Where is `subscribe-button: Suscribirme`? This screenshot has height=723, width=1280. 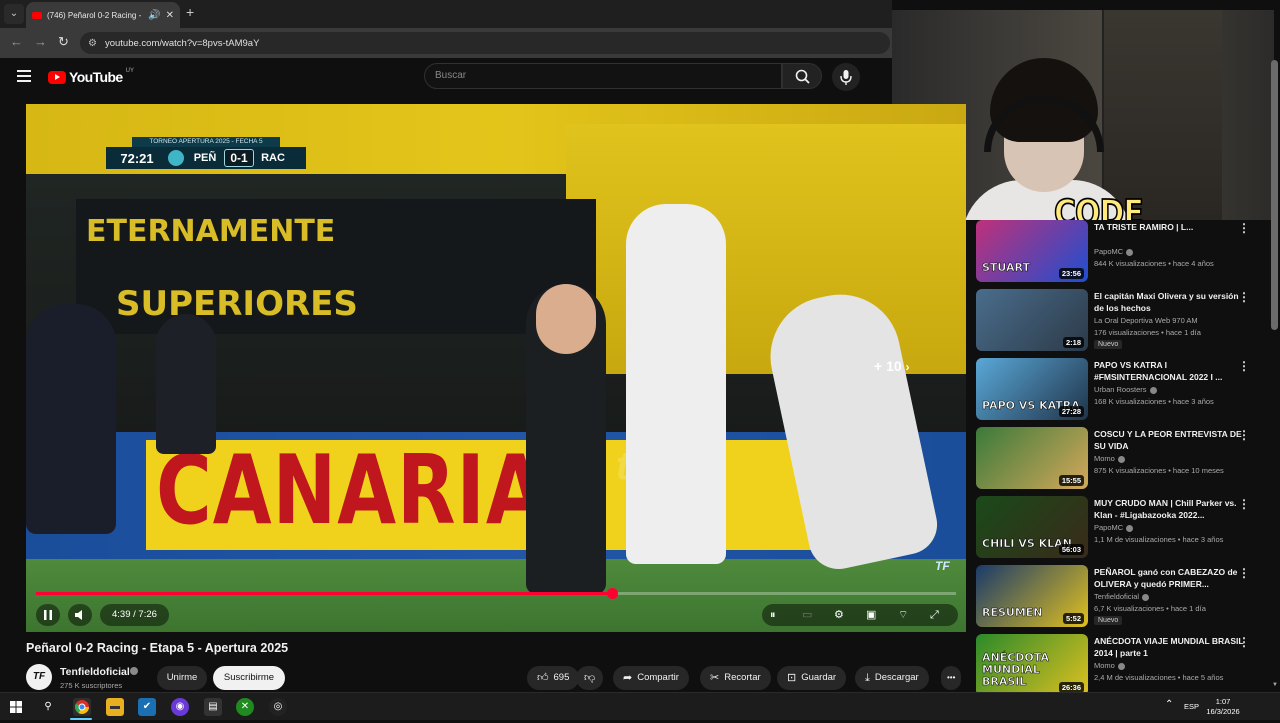 subscribe-button: Suscribirme is located at coordinates (249, 678).